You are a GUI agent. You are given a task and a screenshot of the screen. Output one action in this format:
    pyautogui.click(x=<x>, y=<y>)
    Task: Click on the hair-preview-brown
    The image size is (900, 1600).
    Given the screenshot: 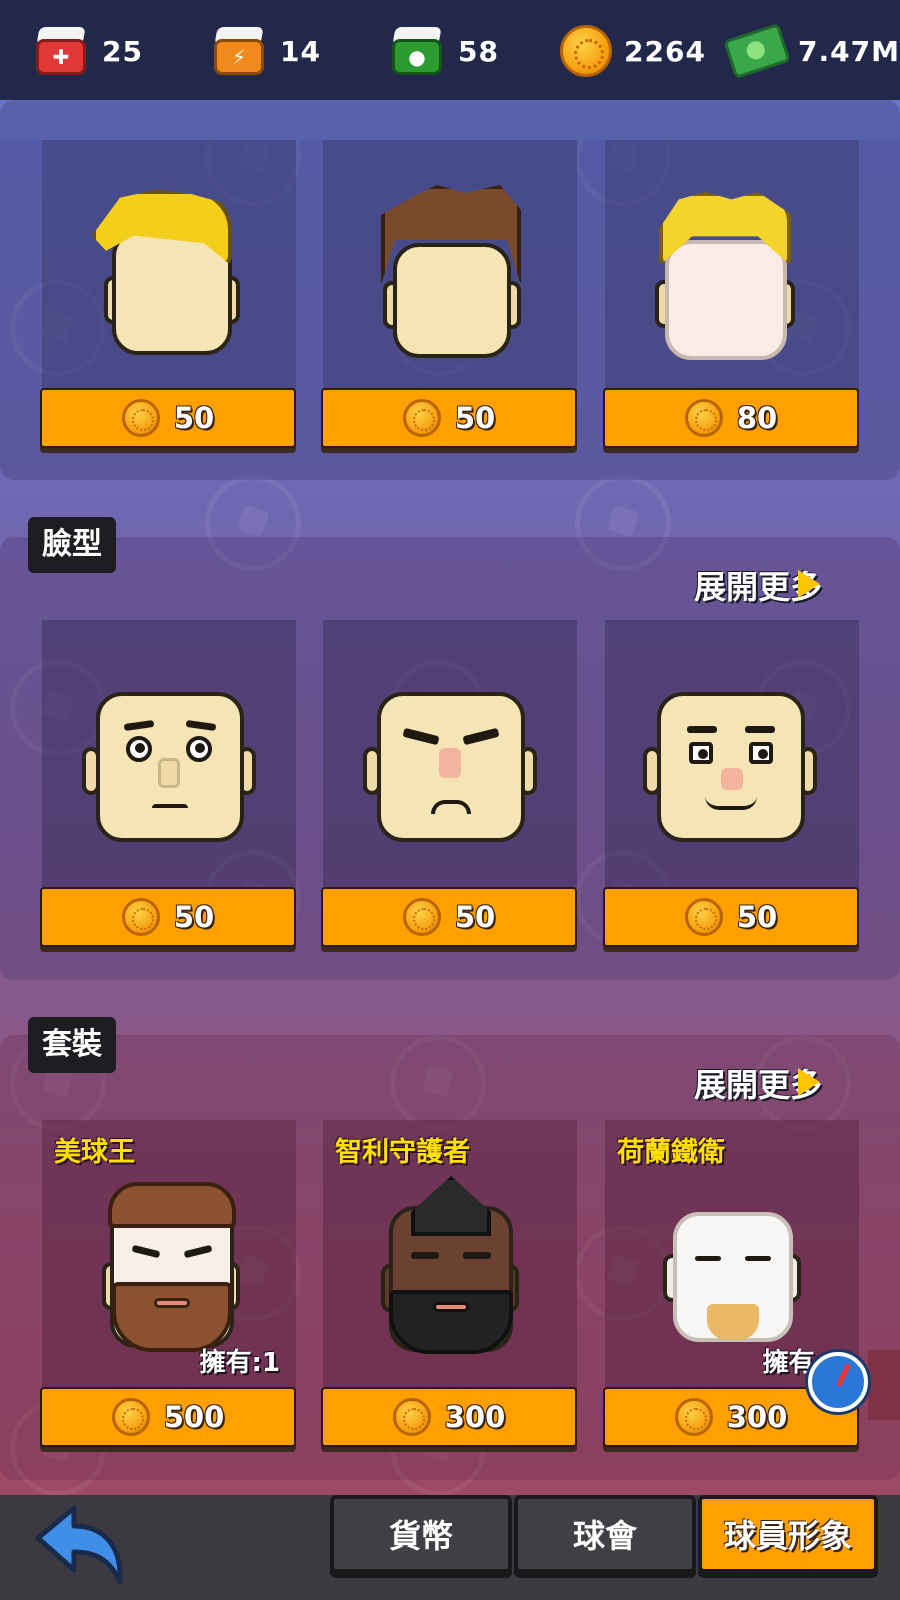 What is the action you would take?
    pyautogui.click(x=451, y=272)
    